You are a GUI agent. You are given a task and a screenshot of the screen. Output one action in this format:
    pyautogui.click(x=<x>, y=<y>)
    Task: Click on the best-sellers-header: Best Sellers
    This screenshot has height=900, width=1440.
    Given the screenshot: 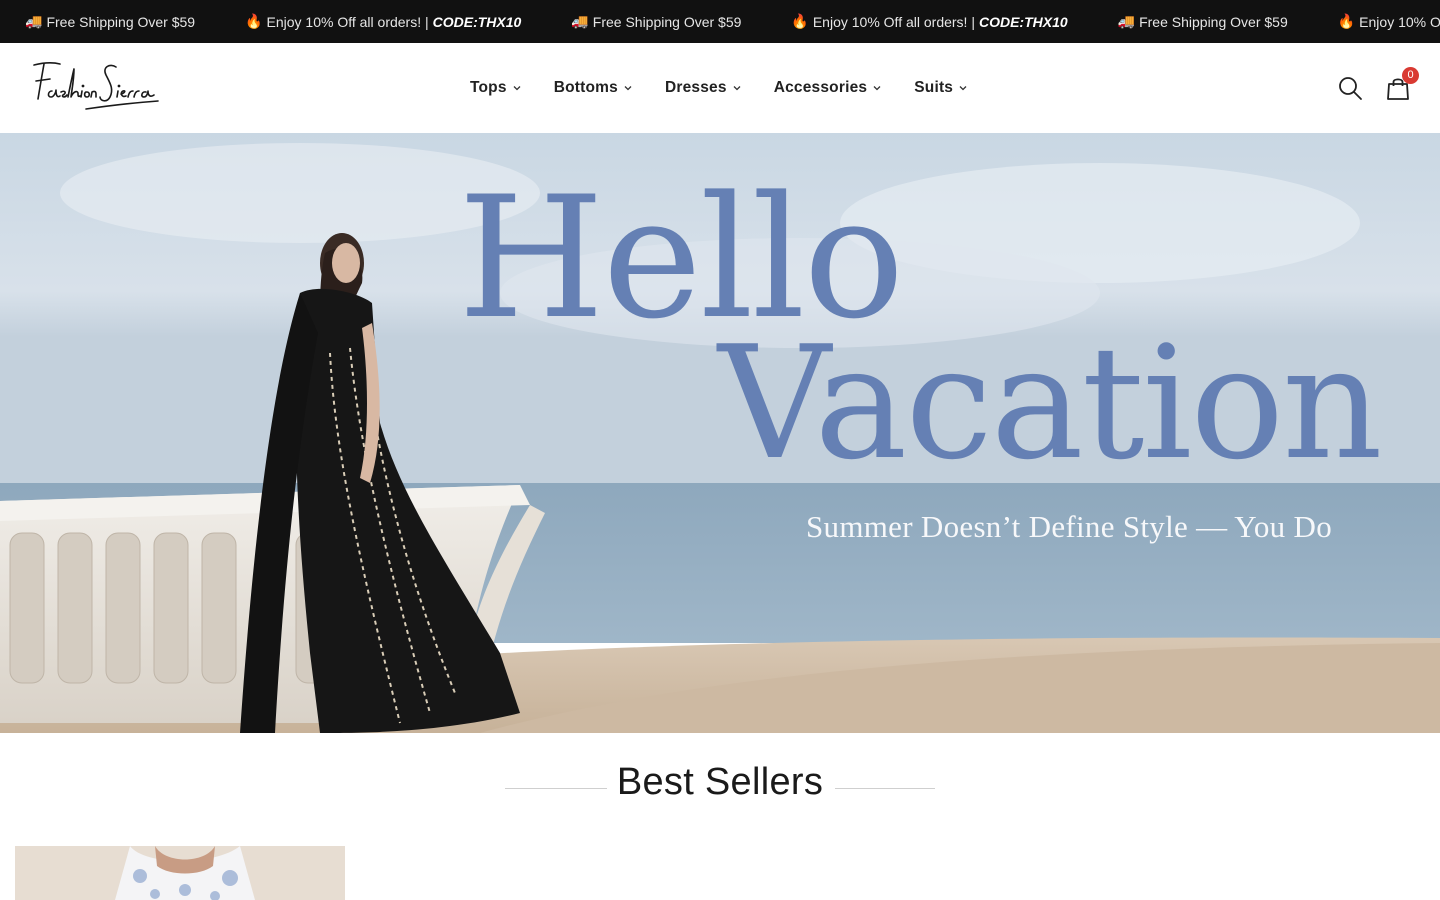 What is the action you would take?
    pyautogui.click(x=720, y=788)
    